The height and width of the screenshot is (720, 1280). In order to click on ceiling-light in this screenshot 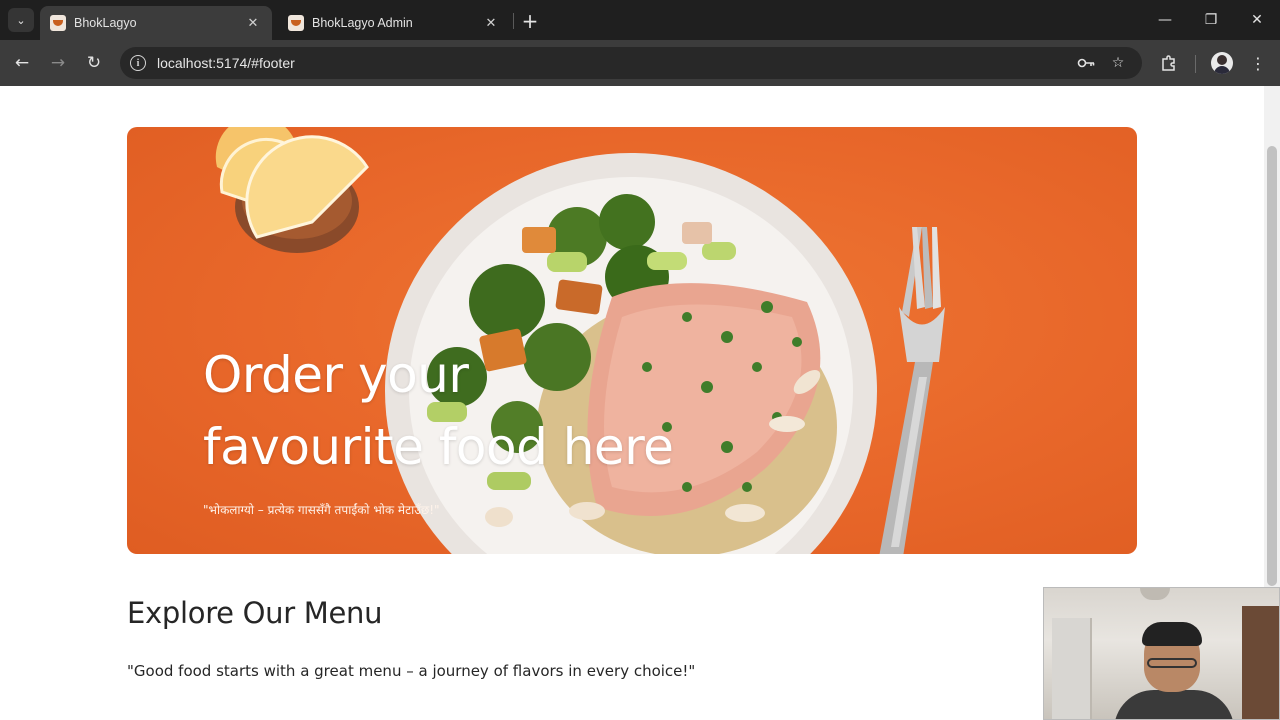, I will do `click(1155, 594)`.